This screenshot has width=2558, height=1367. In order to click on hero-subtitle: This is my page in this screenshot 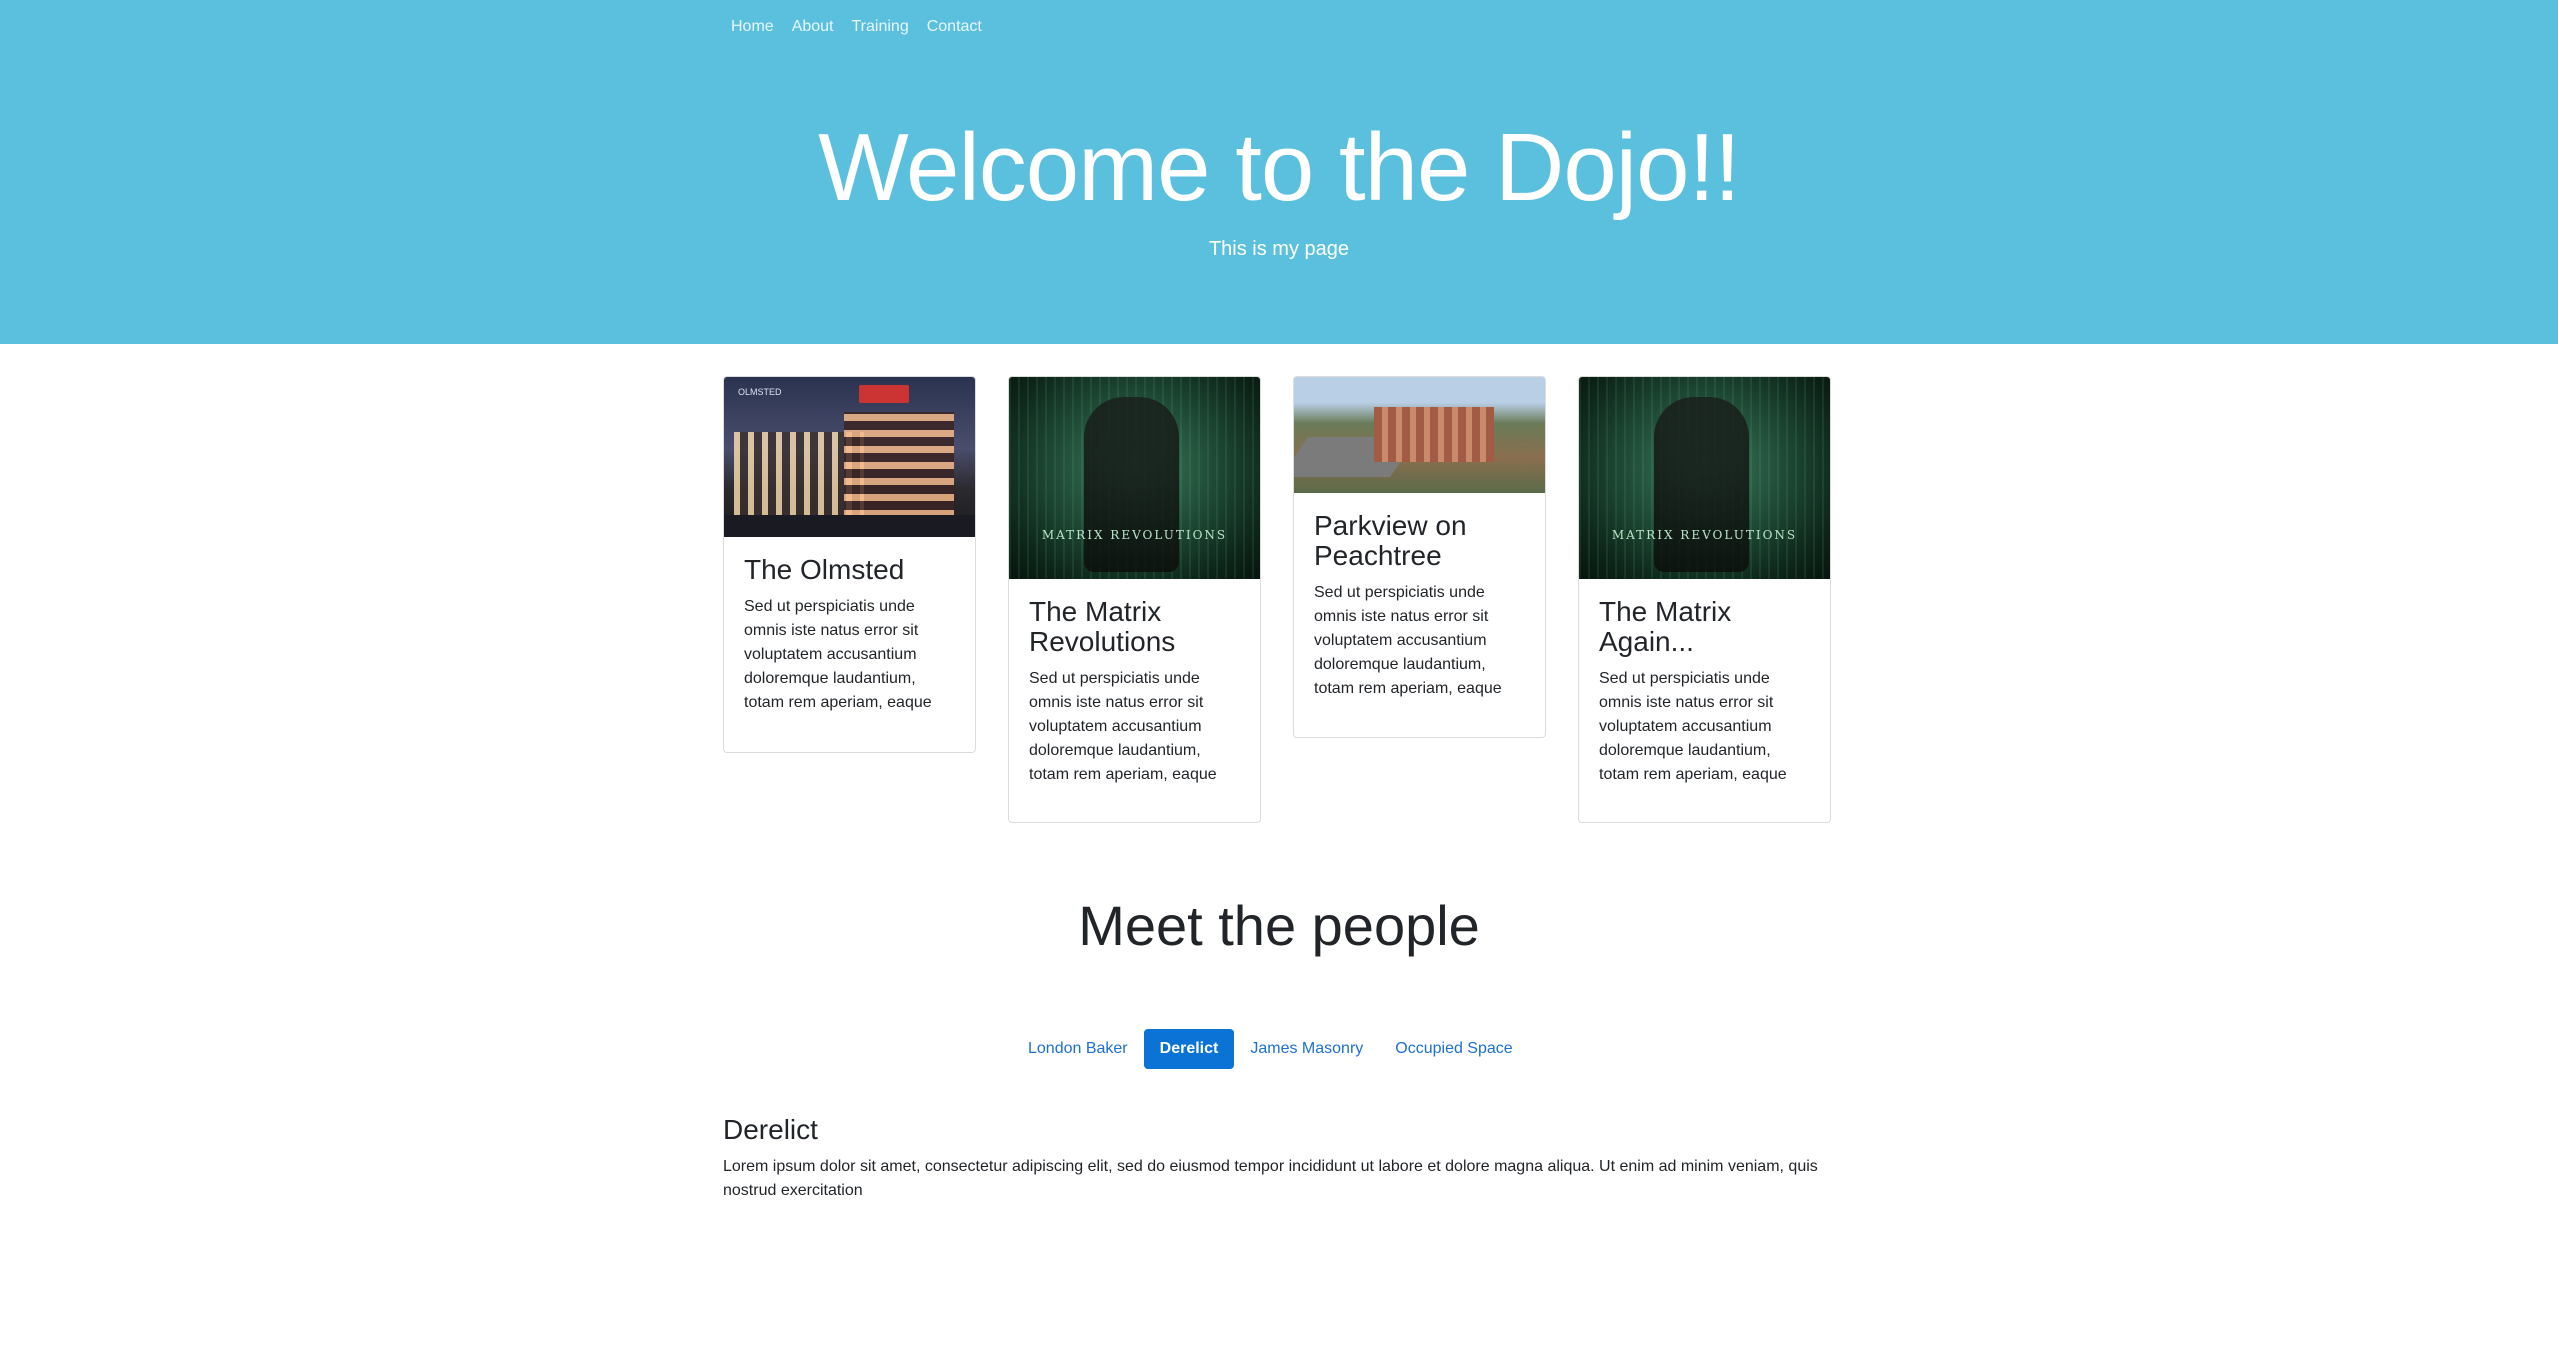, I will do `click(1279, 249)`.